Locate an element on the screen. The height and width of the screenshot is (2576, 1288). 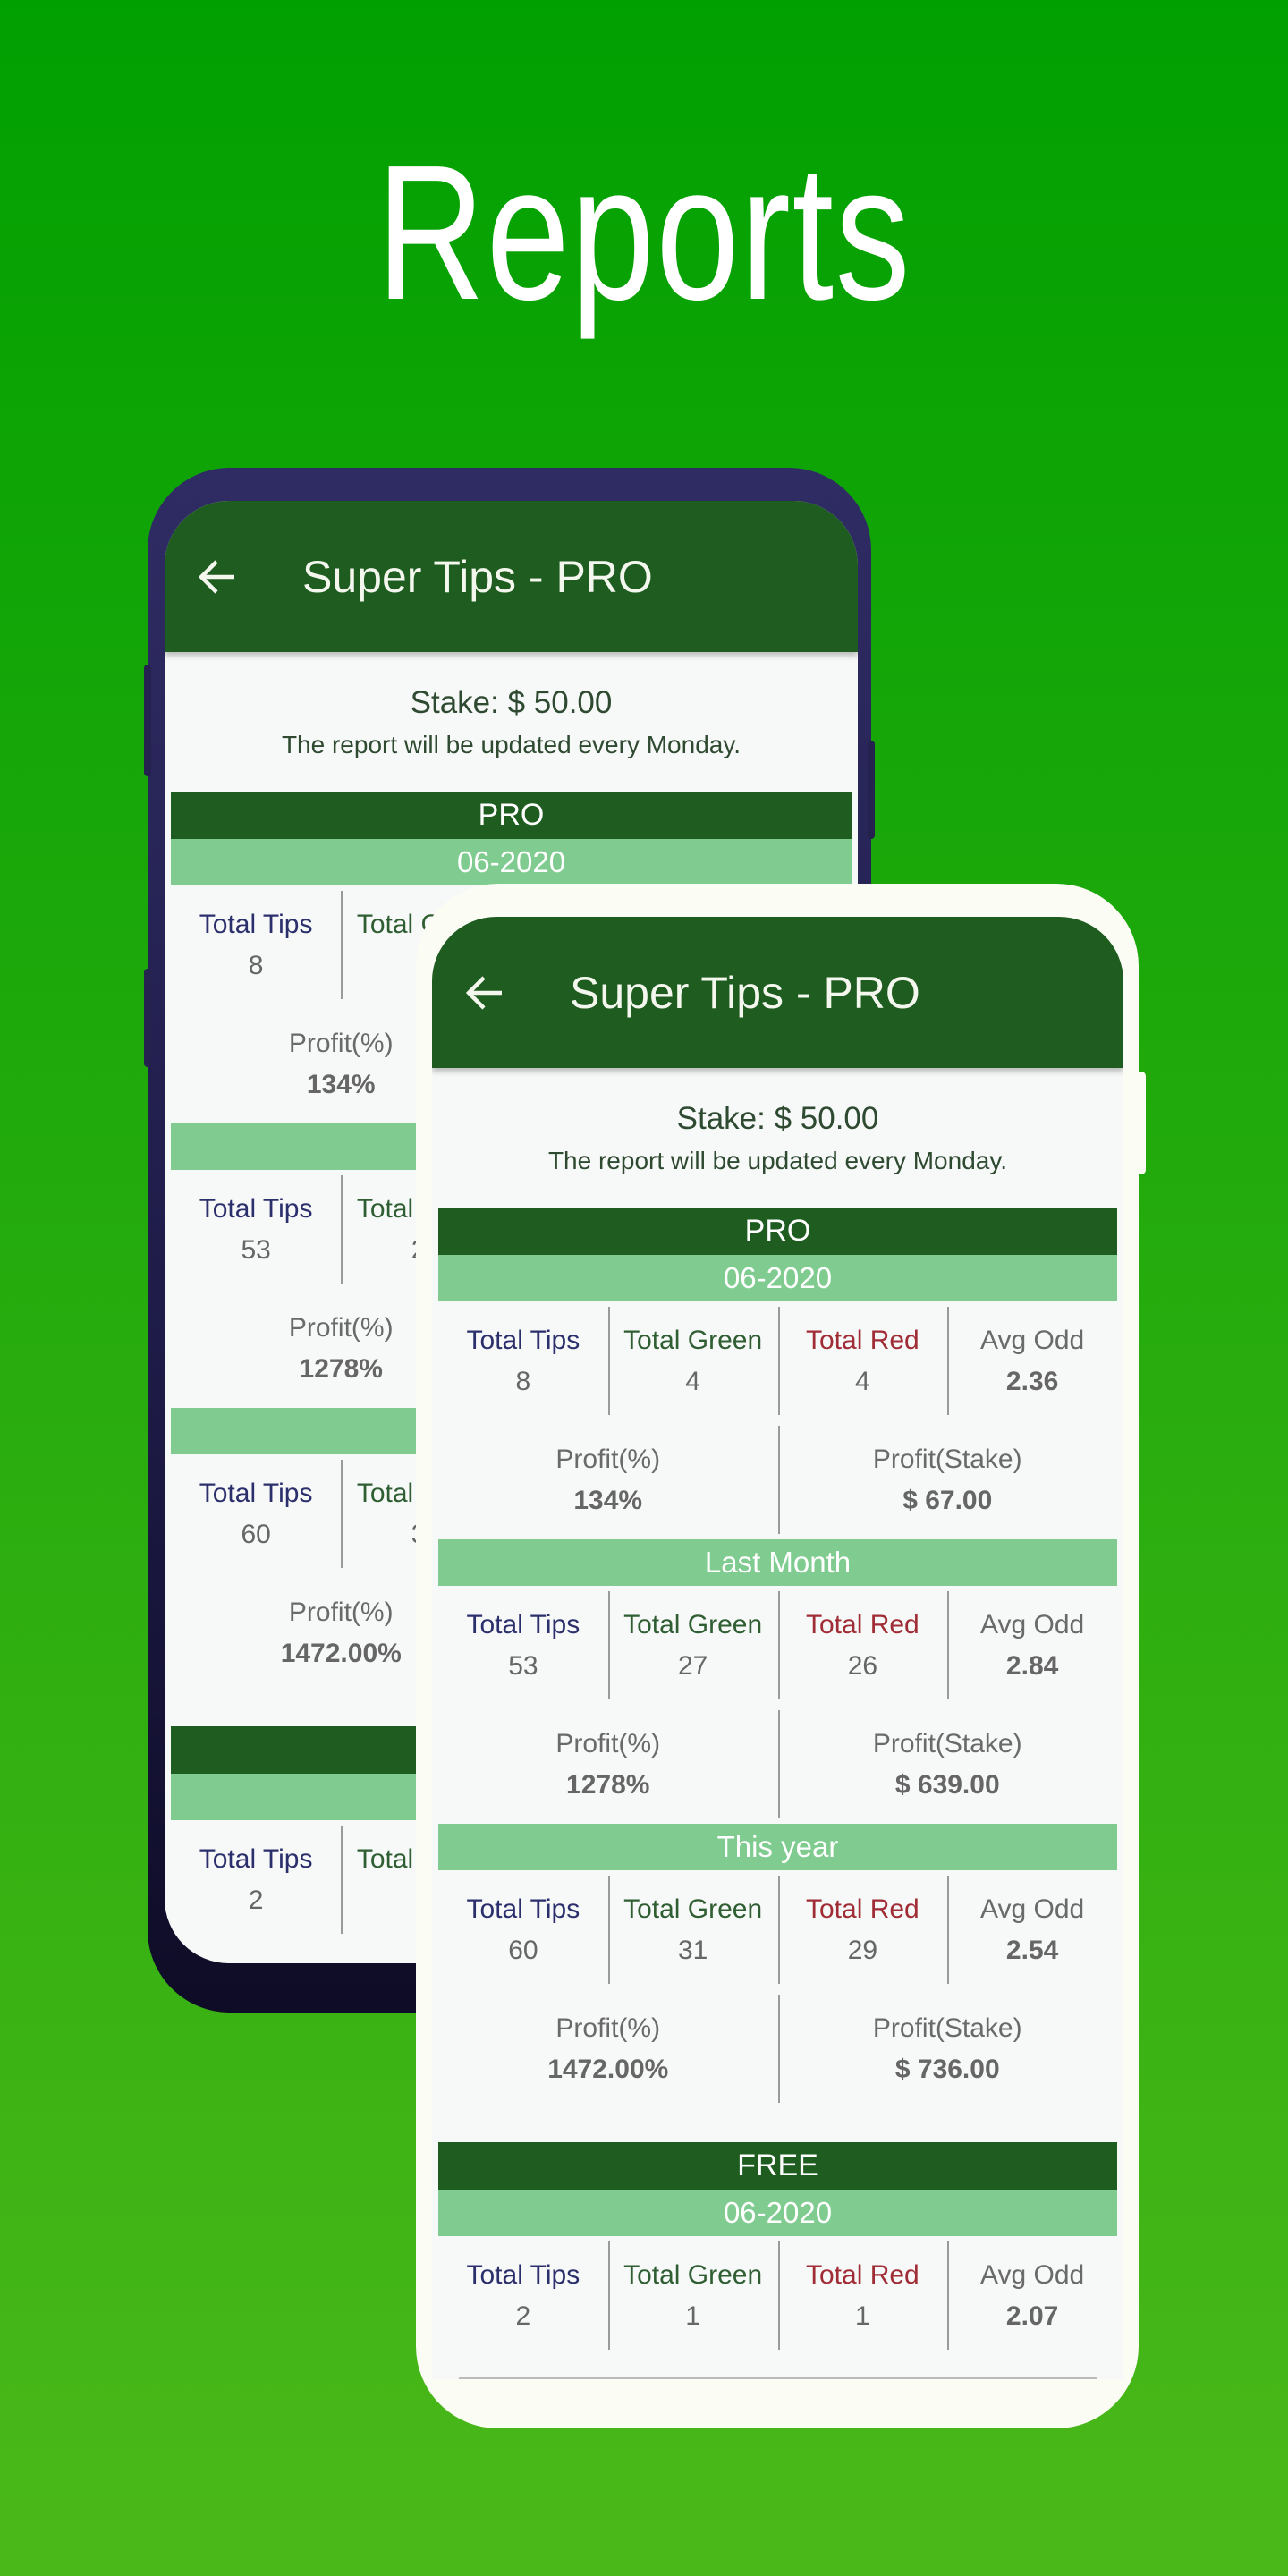
stat-avg-odd: Avg Odd 2.07 is located at coordinates (1032, 2295).